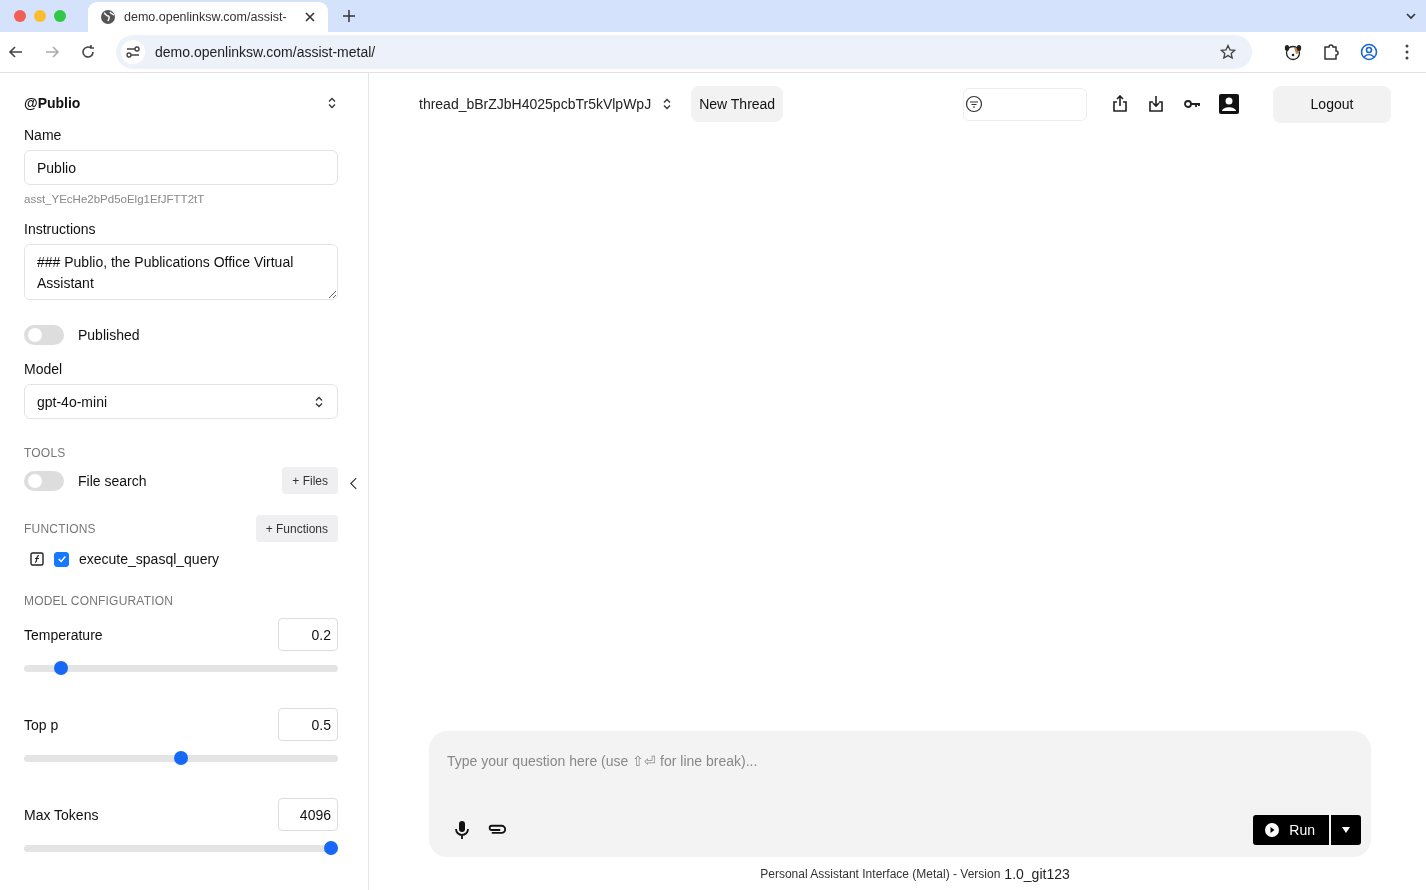  What do you see at coordinates (349, 16) in the screenshot?
I see `new-tab-icon` at bounding box center [349, 16].